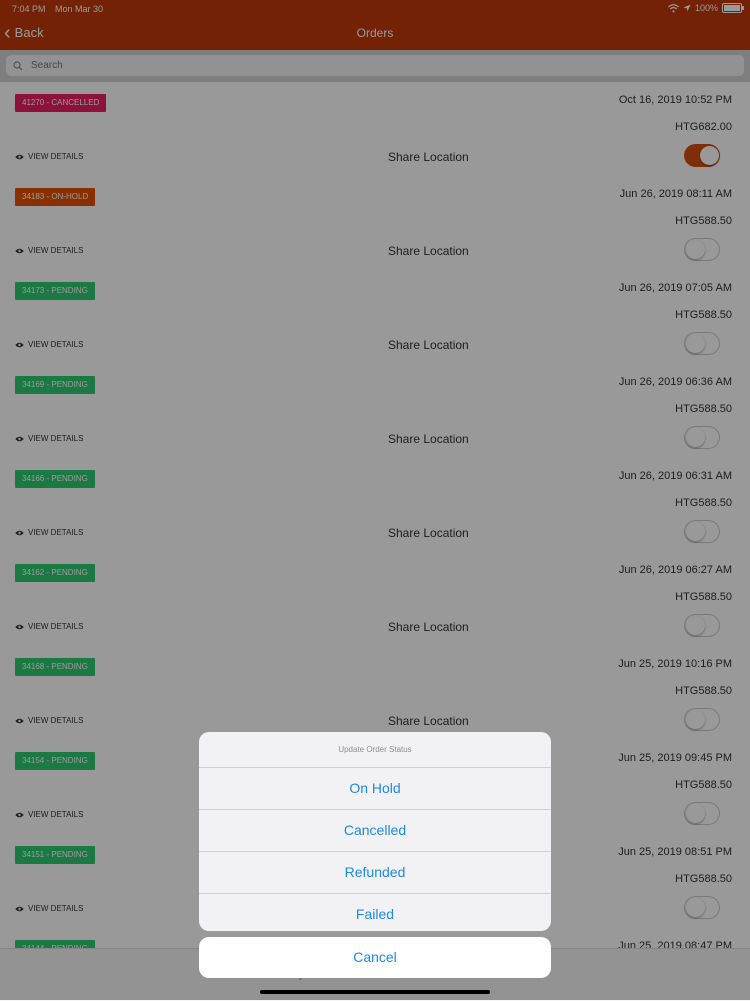 Image resolution: width=750 pixels, height=1001 pixels. I want to click on action-cancelled: Cancelled, so click(375, 831).